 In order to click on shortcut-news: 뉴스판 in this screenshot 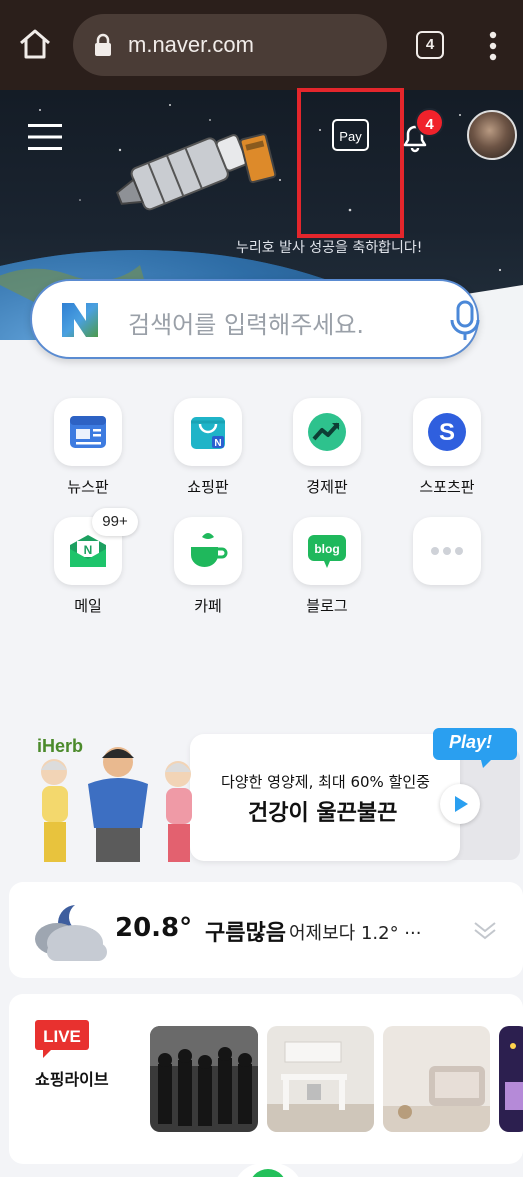, I will do `click(88, 447)`.